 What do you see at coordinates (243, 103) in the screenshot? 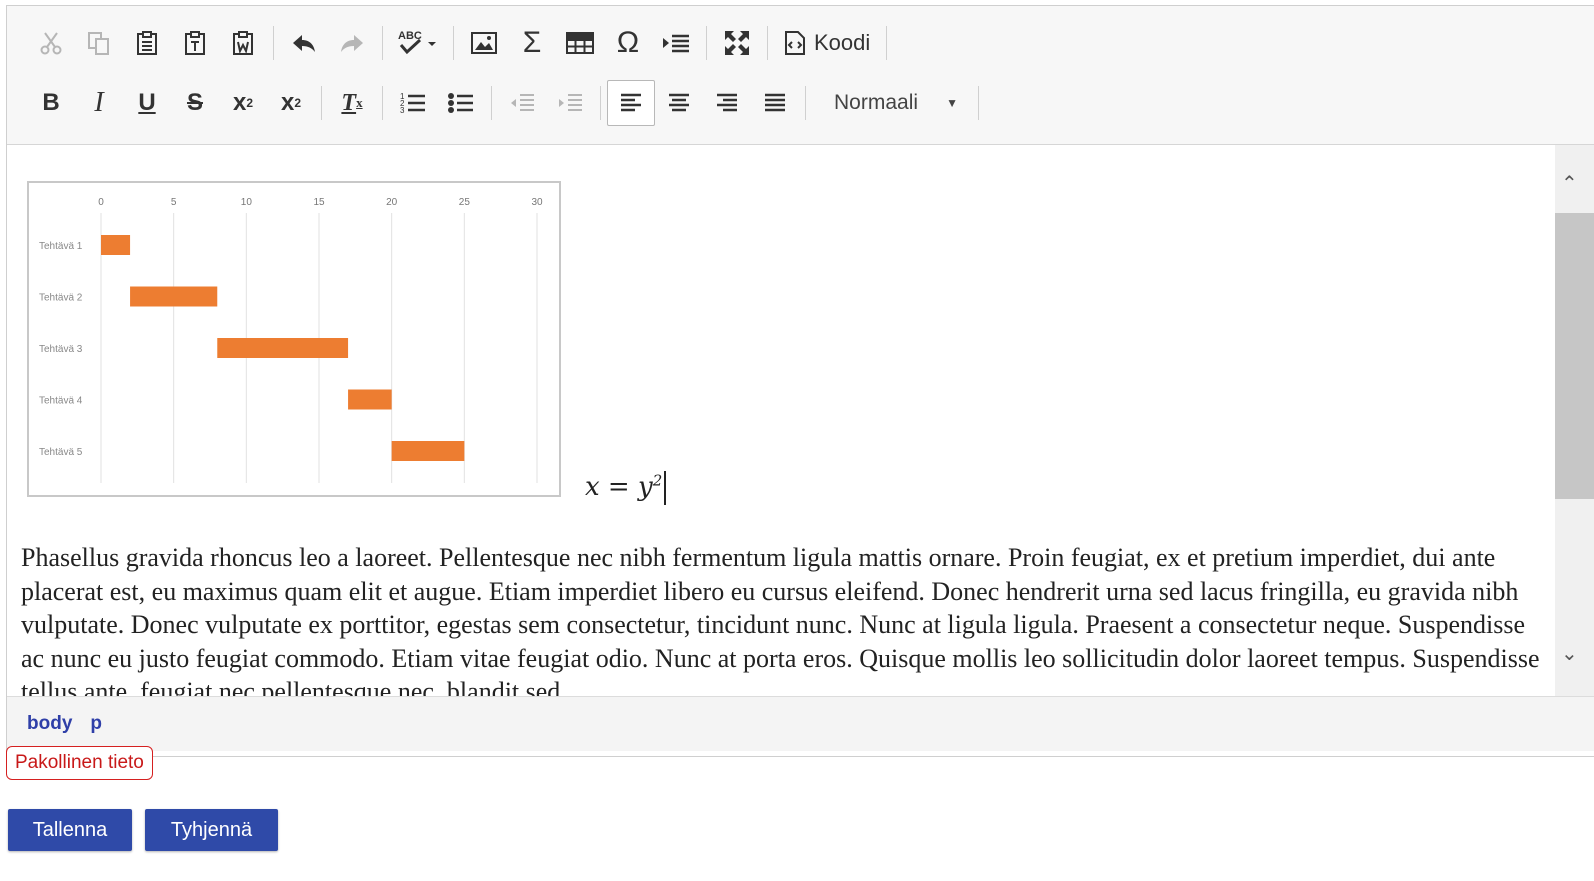
I see `subscript-icon: x2` at bounding box center [243, 103].